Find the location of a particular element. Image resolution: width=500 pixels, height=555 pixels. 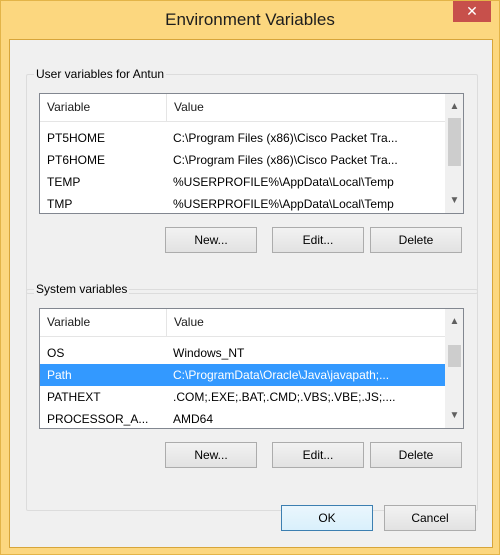

table-row: TMP %USERPROFILE%\AppData\Local\Temp is located at coordinates (243, 203).